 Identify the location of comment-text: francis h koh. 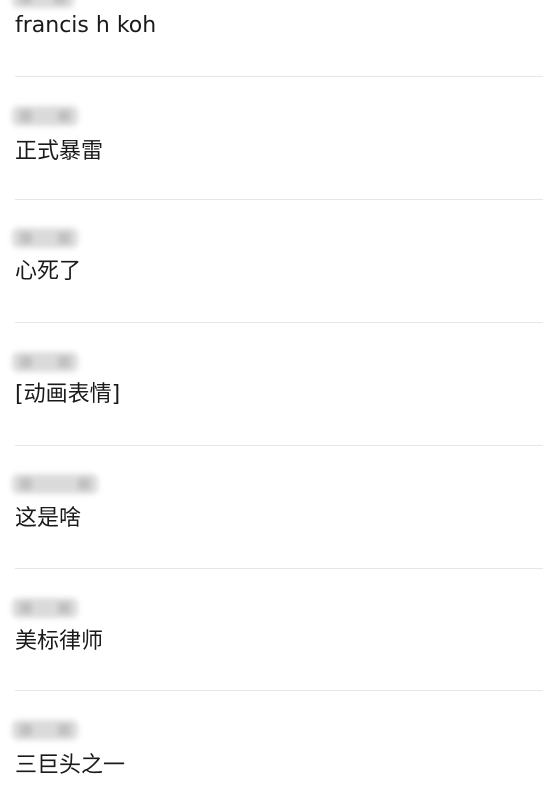
(86, 25).